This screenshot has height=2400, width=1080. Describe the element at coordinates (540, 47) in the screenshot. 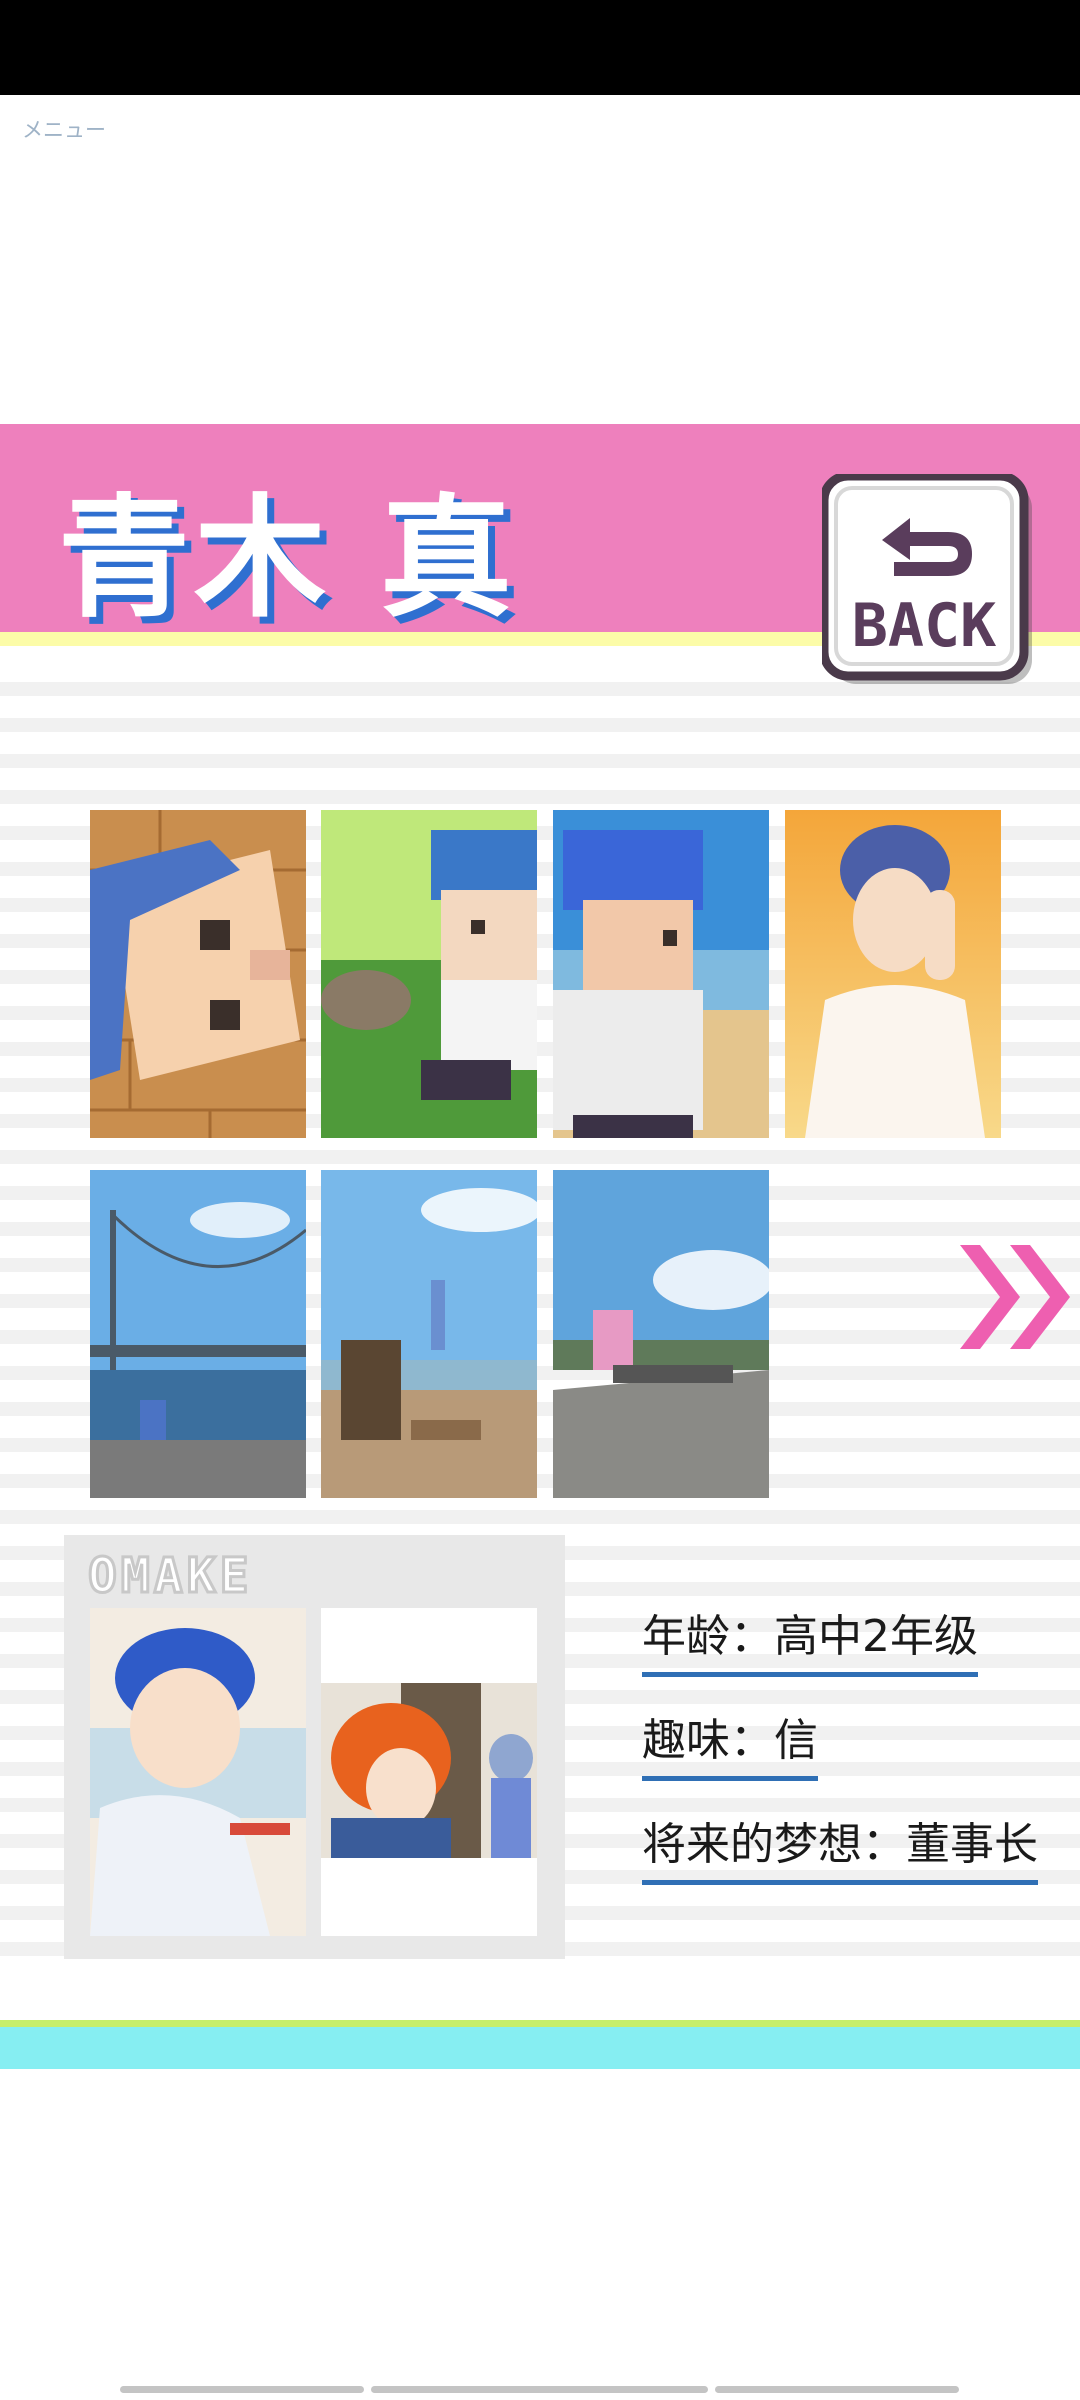

I see `status-bar` at that location.